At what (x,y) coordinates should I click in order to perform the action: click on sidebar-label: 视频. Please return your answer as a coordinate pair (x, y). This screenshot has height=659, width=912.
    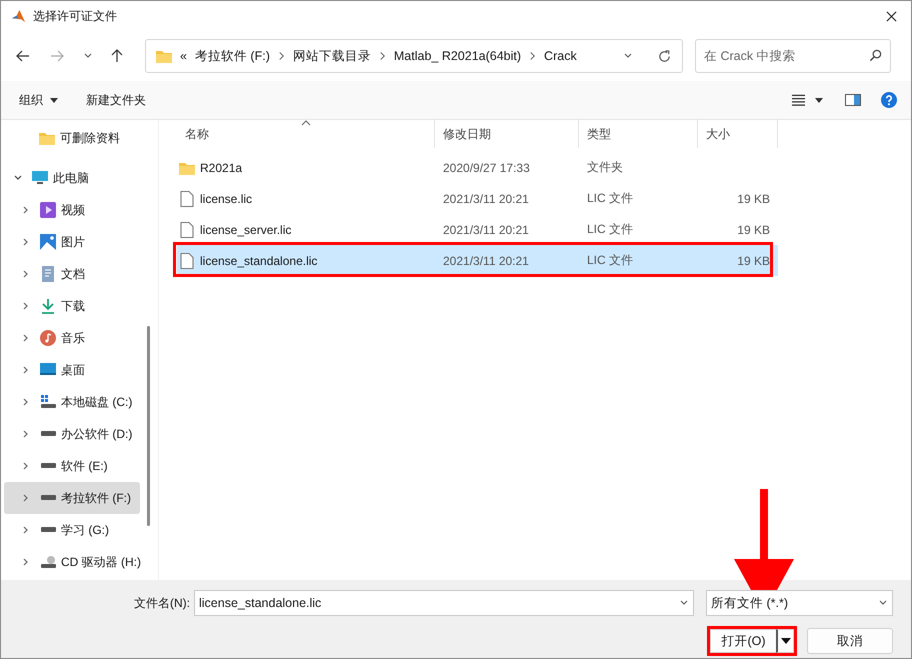
    Looking at the image, I should click on (73, 210).